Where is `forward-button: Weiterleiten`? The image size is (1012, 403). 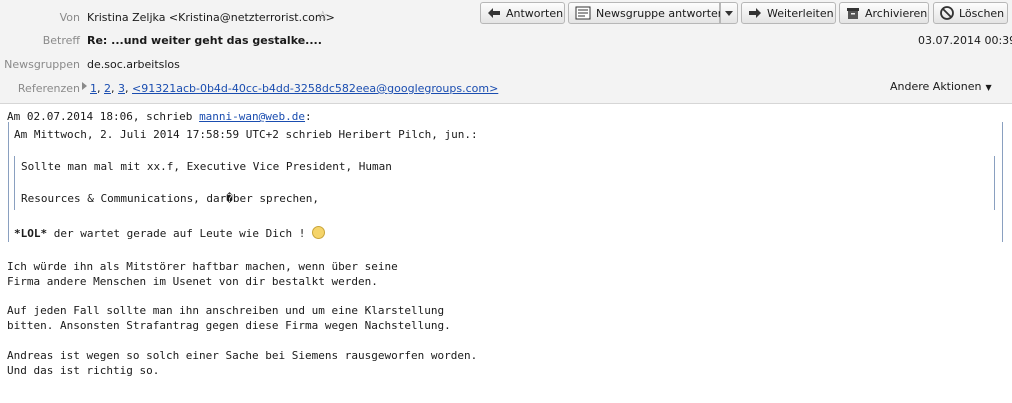 forward-button: Weiterleiten is located at coordinates (788, 13).